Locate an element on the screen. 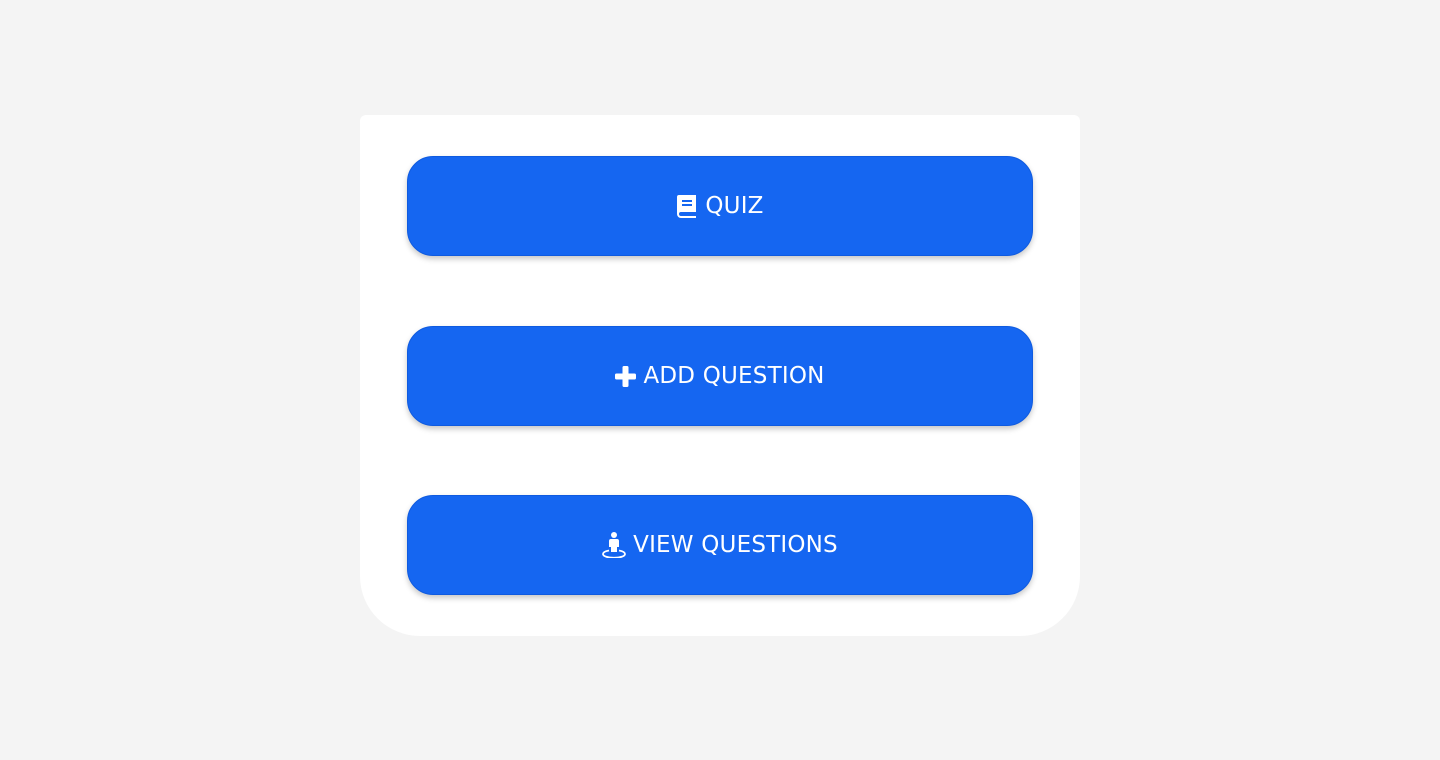 The width and height of the screenshot is (1440, 760). quiz-button: QUIZ is located at coordinates (720, 206).